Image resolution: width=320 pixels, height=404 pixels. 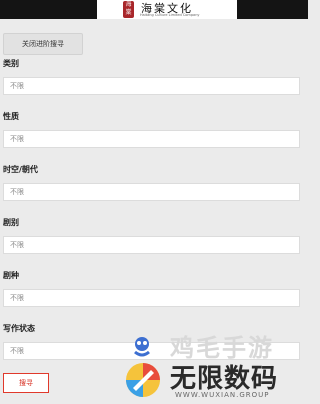 What do you see at coordinates (142, 347) in the screenshot?
I see `watermark-blue-logo-icon` at bounding box center [142, 347].